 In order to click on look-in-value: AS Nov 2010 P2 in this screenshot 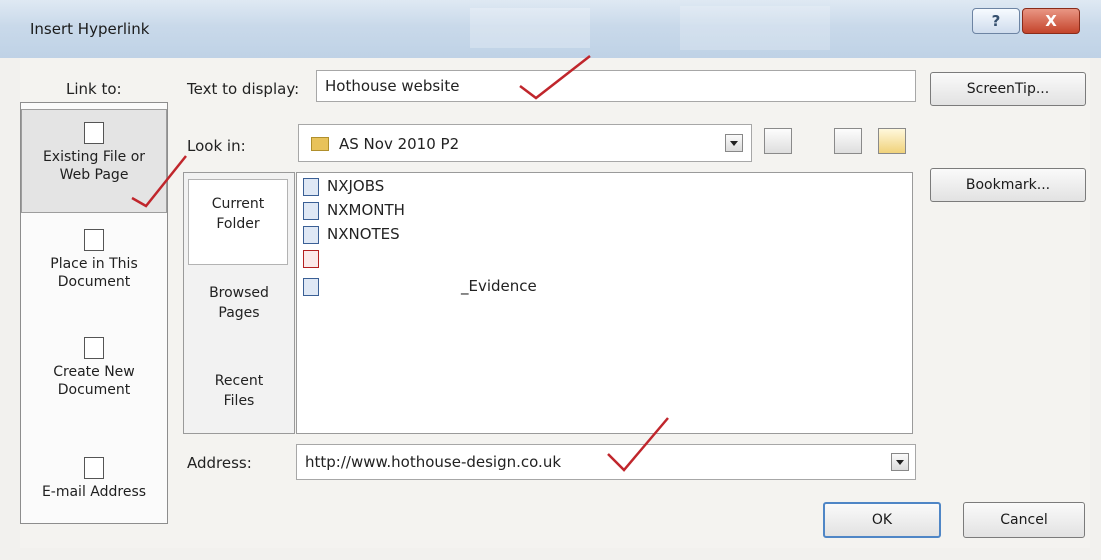, I will do `click(399, 144)`.